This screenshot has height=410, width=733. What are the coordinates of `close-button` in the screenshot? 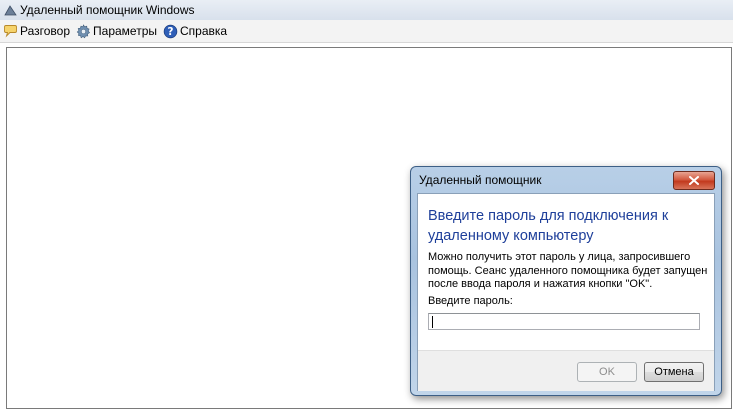 It's located at (694, 180).